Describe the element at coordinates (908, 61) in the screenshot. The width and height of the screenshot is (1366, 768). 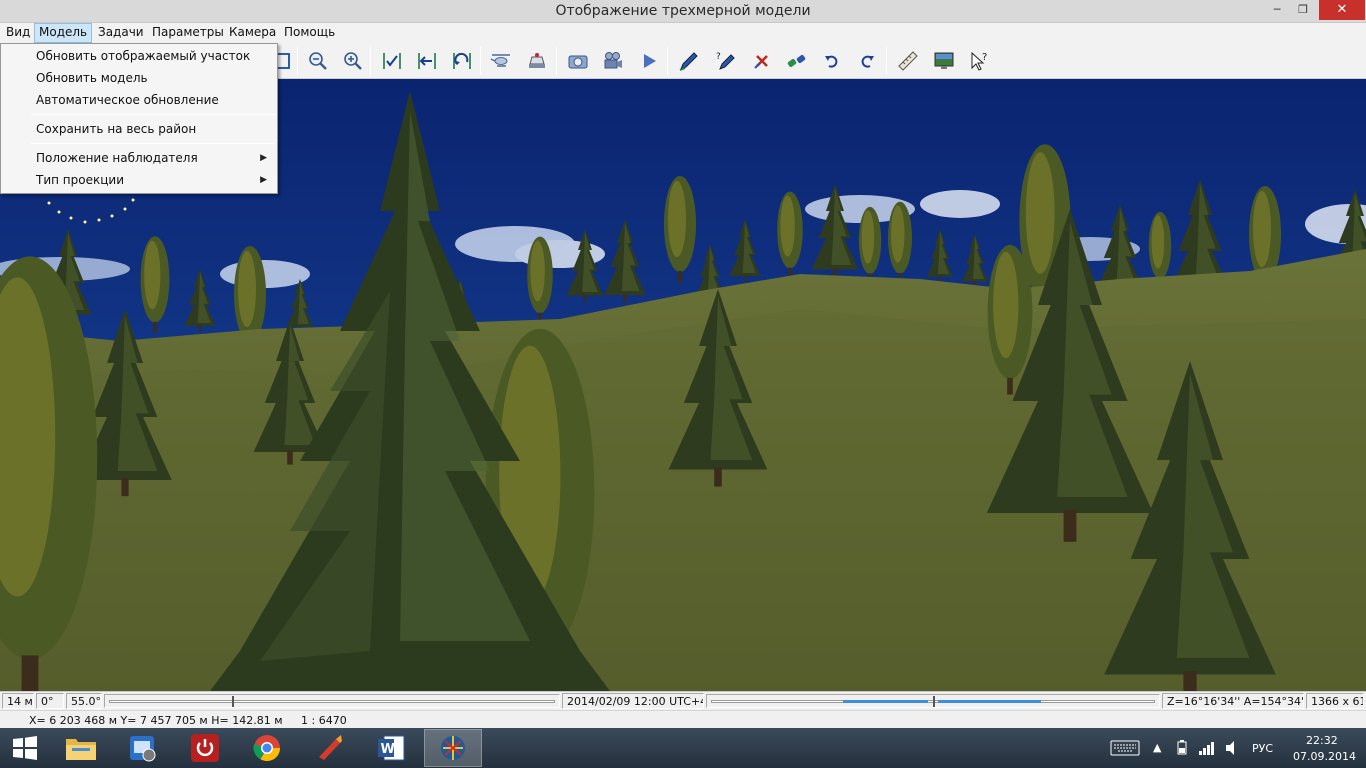
I see `ruler-icon` at that location.